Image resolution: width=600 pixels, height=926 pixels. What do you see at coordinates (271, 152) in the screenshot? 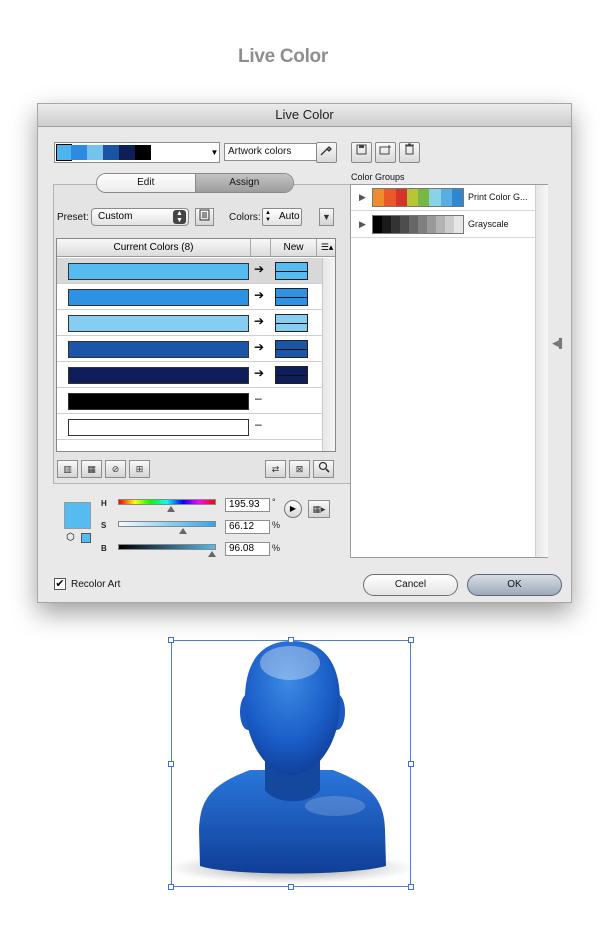
I see `artwork-colors-field: Artwork colors` at bounding box center [271, 152].